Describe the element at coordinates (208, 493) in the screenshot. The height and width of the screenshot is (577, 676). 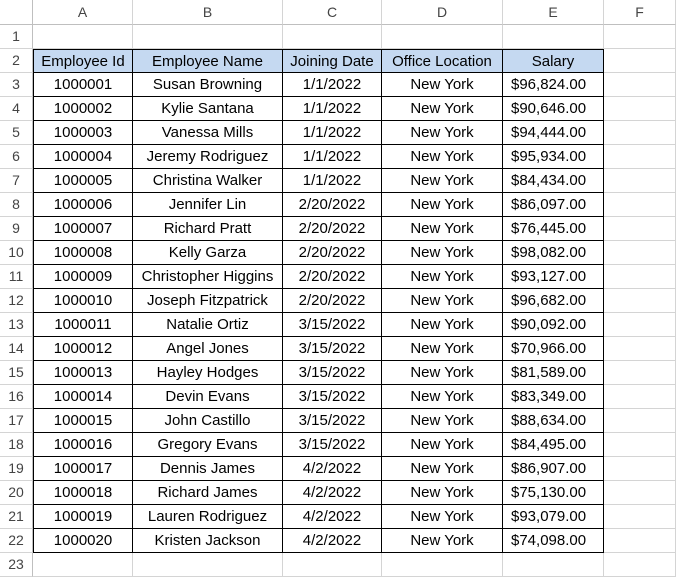
I see `cell-name: Richard James` at that location.